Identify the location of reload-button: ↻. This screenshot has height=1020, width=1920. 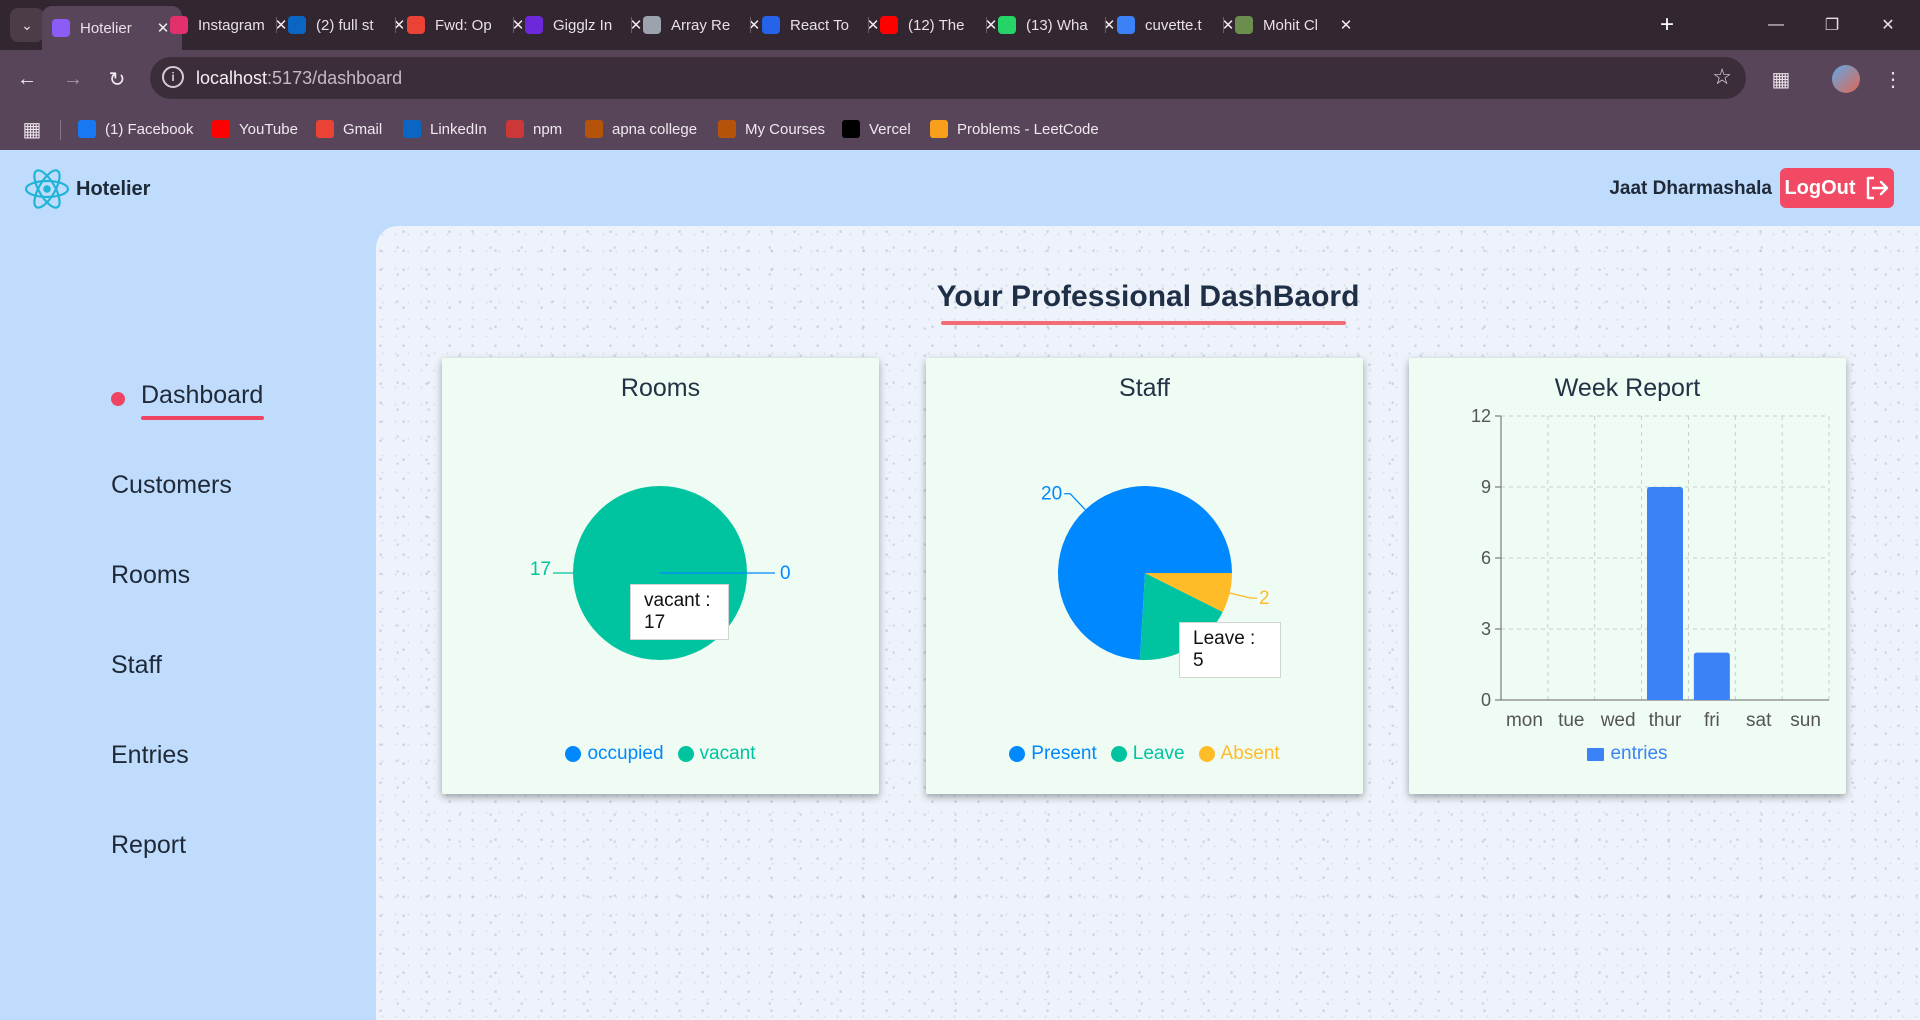
(117, 79).